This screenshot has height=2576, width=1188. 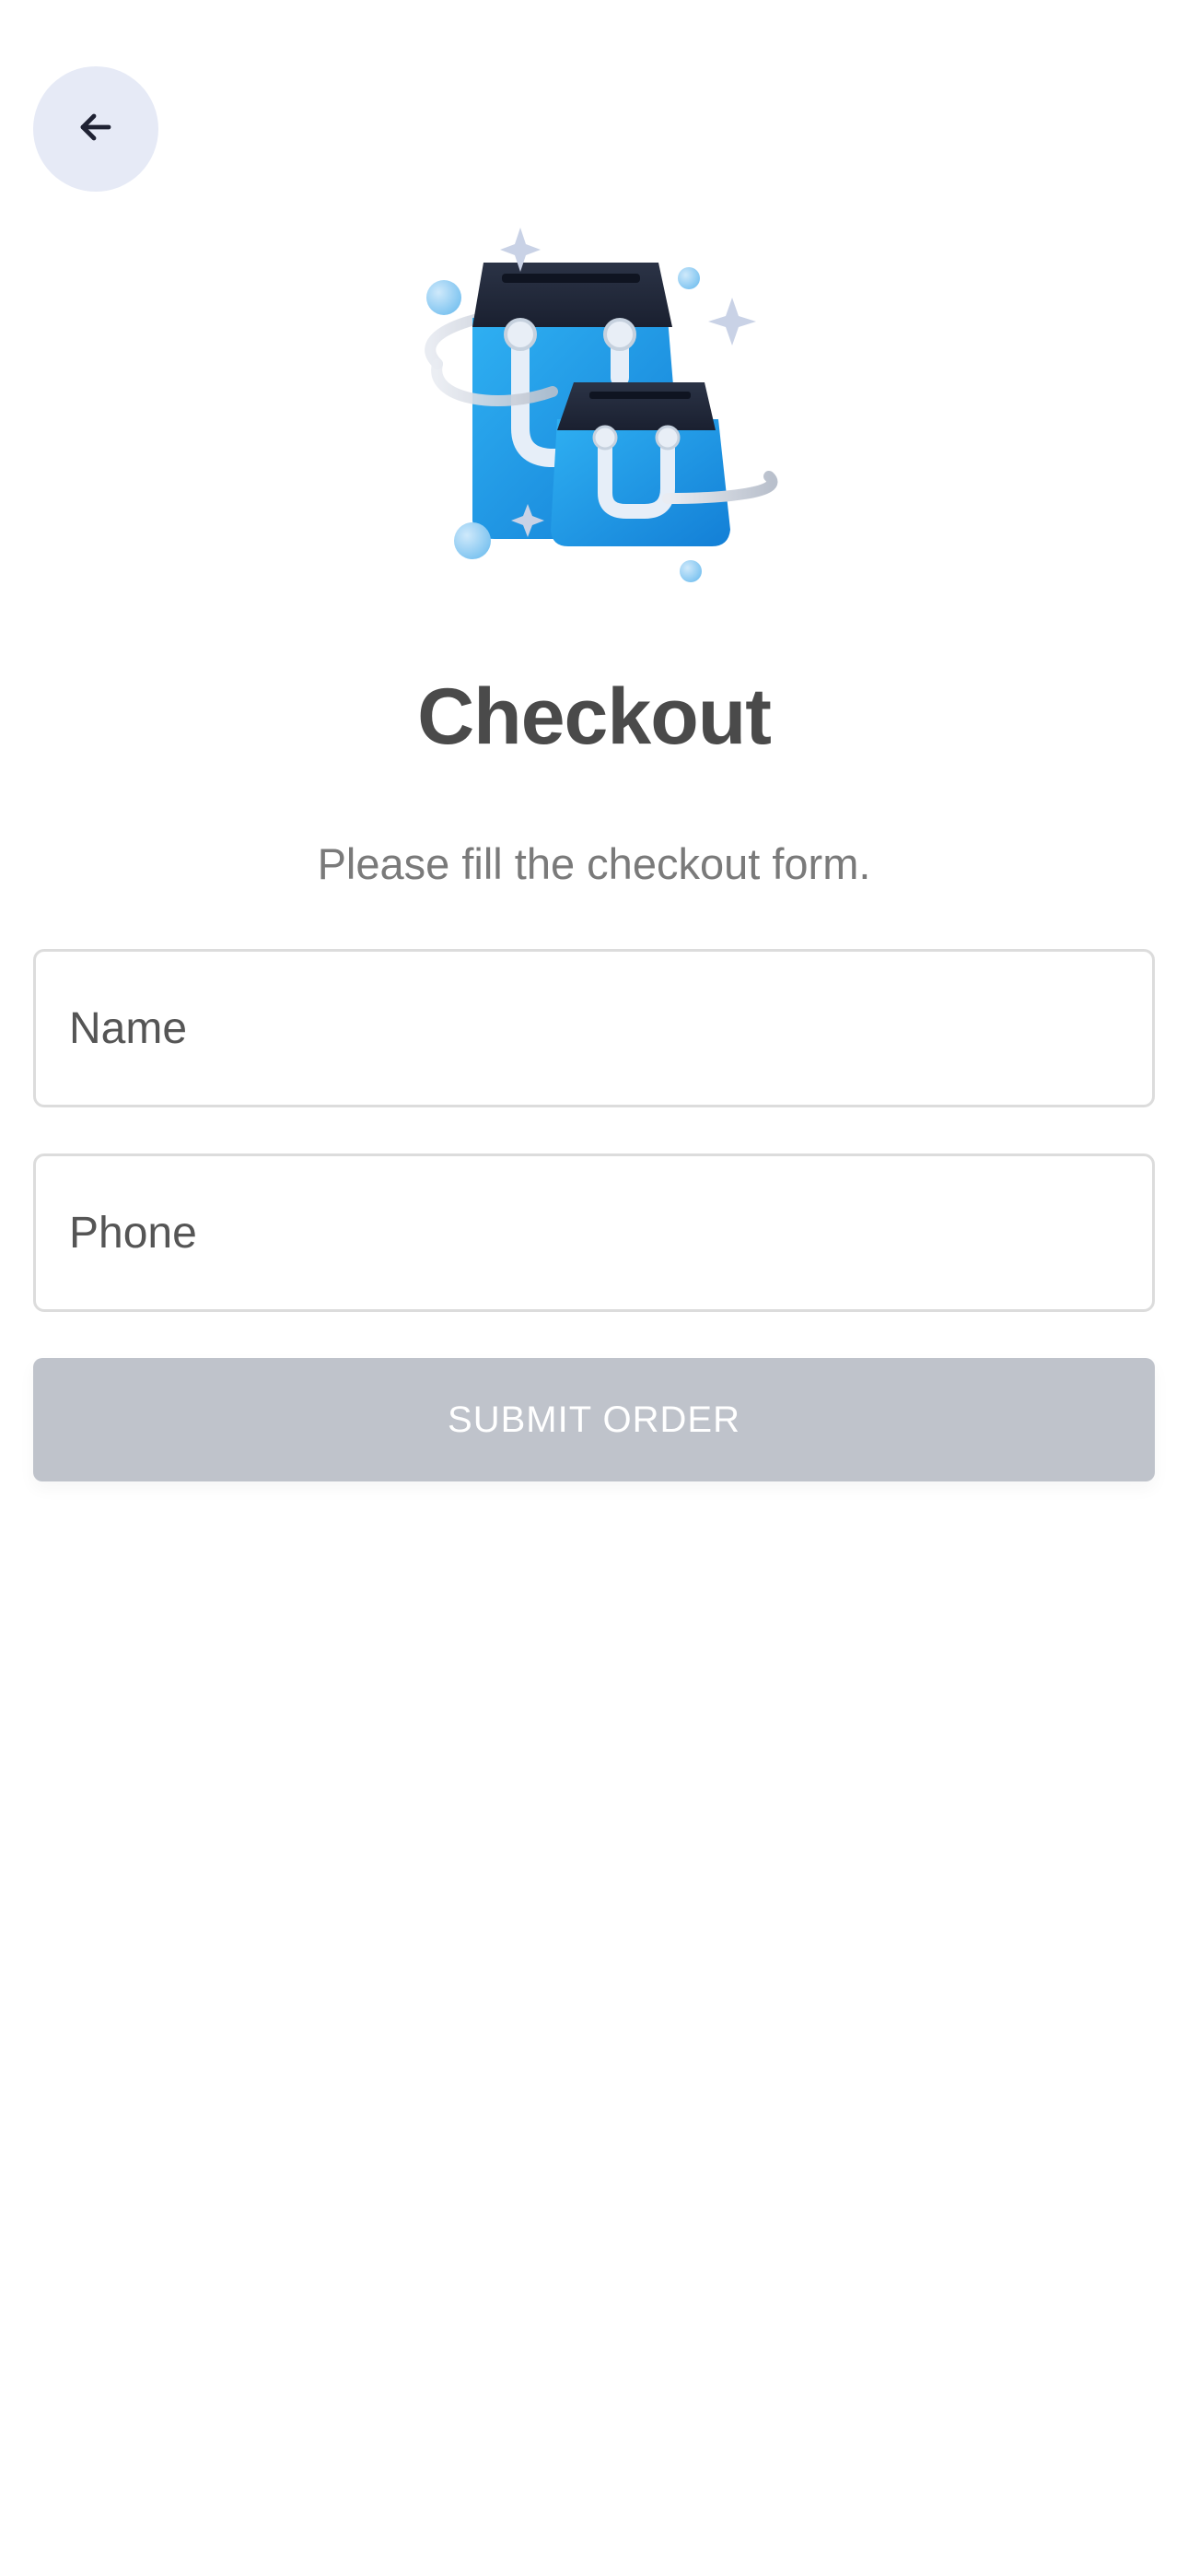 I want to click on submit-order-label: SUBMIT ORDER, so click(x=594, y=1419).